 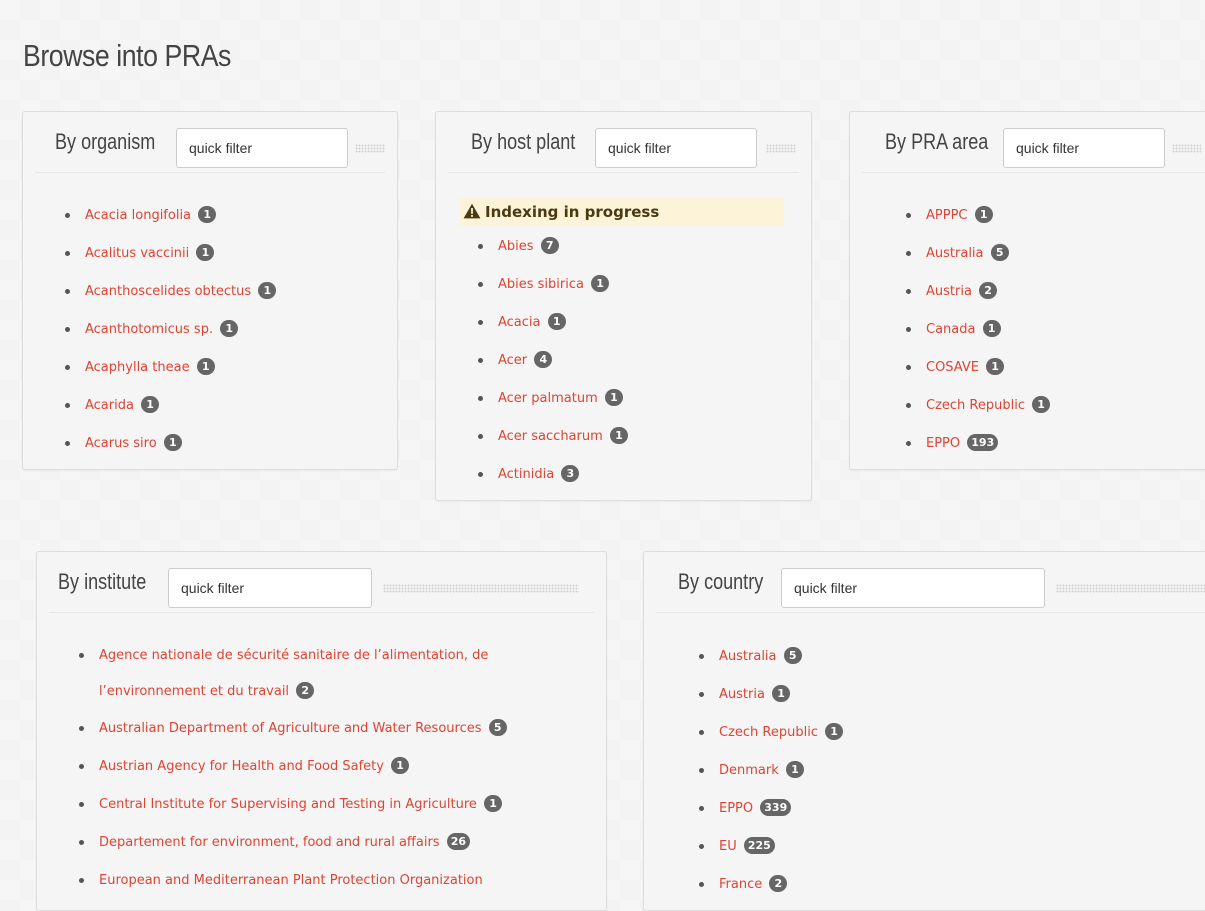 I want to click on host-plant-list-item: Acacia 1, so click(x=639, y=323).